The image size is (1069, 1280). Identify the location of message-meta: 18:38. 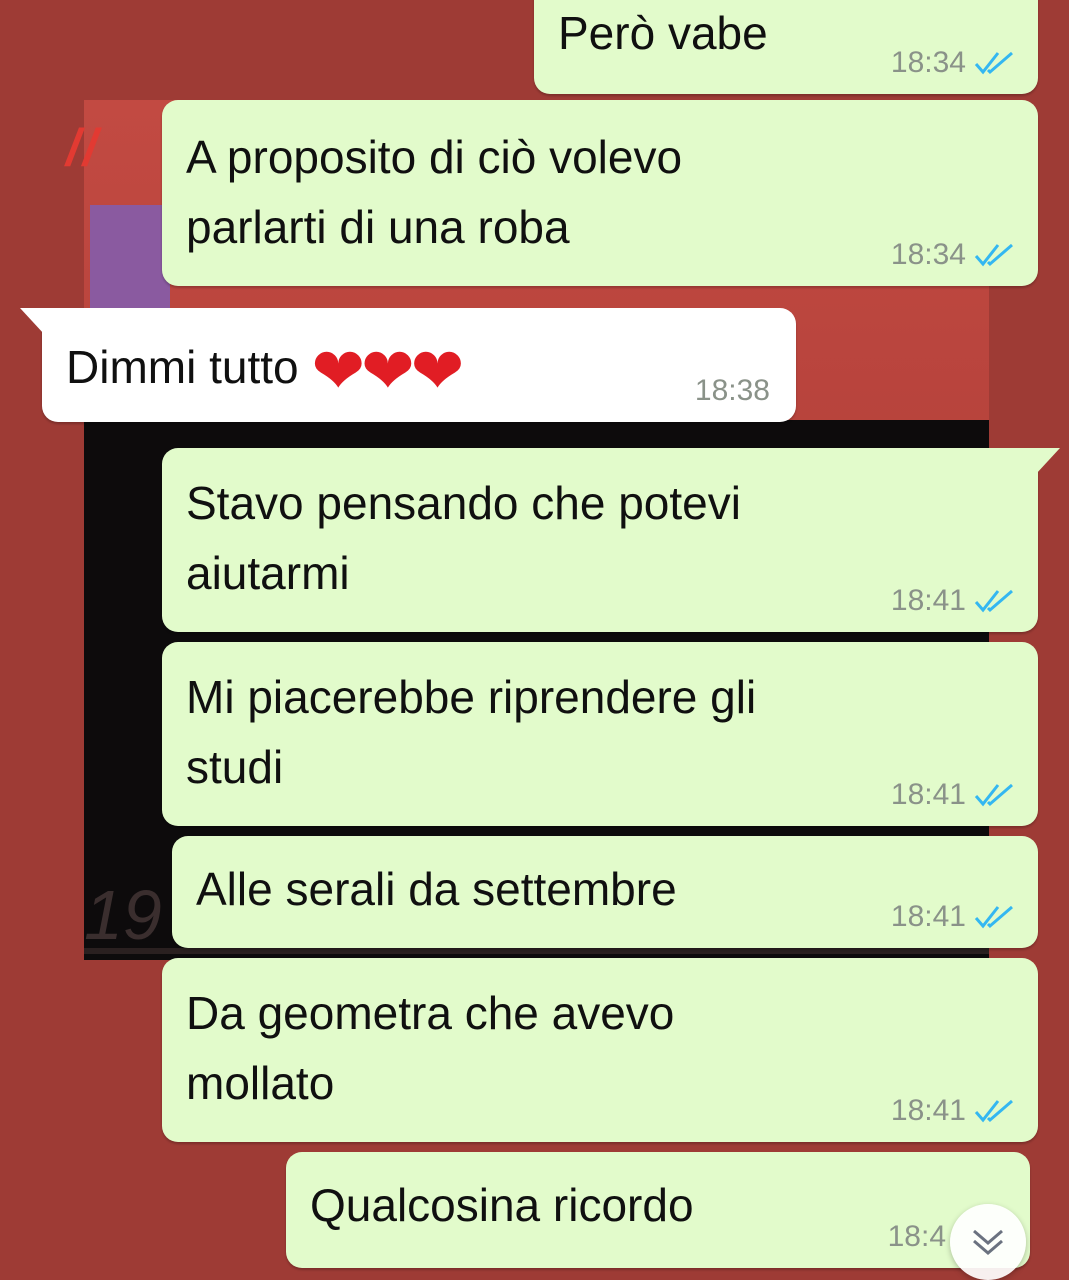
(732, 391).